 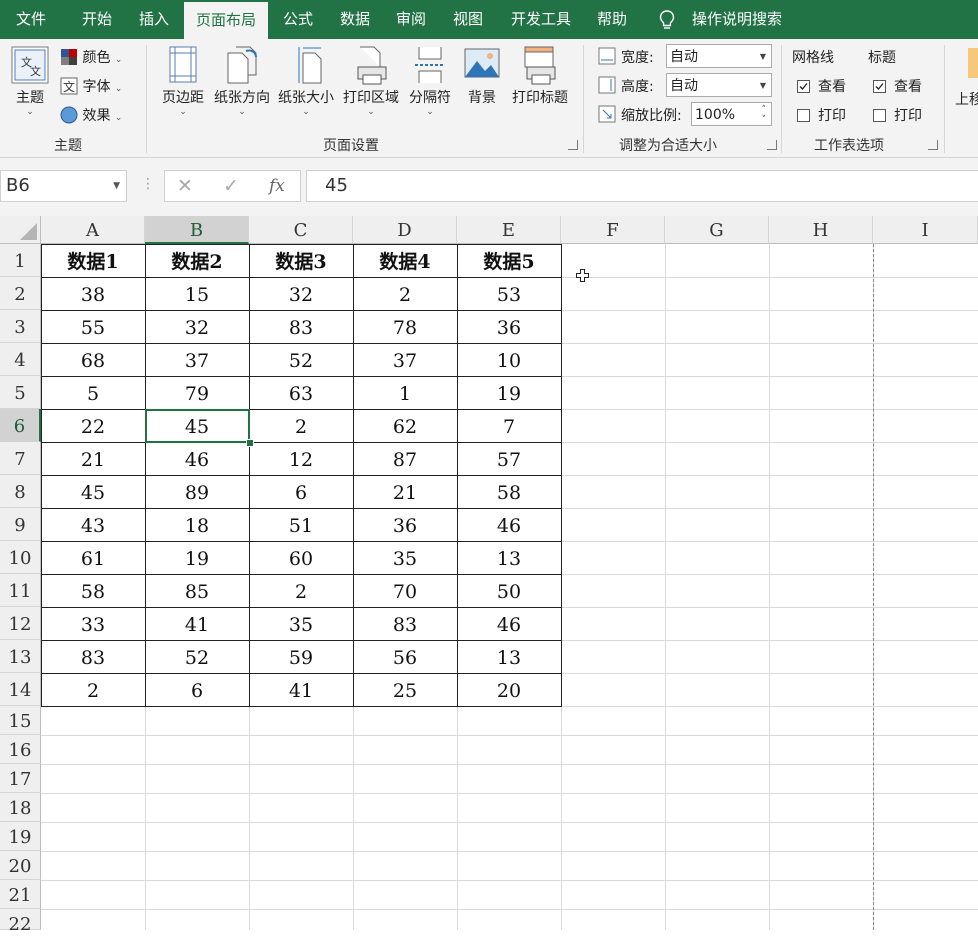 What do you see at coordinates (764, 115) in the screenshot?
I see `spinner-arrows-icon: ˄ ˅` at bounding box center [764, 115].